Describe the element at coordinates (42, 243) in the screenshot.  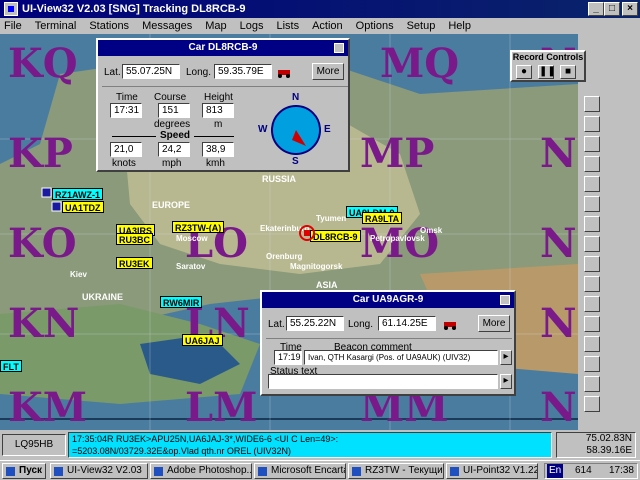
I see `grid-label: KO` at that location.